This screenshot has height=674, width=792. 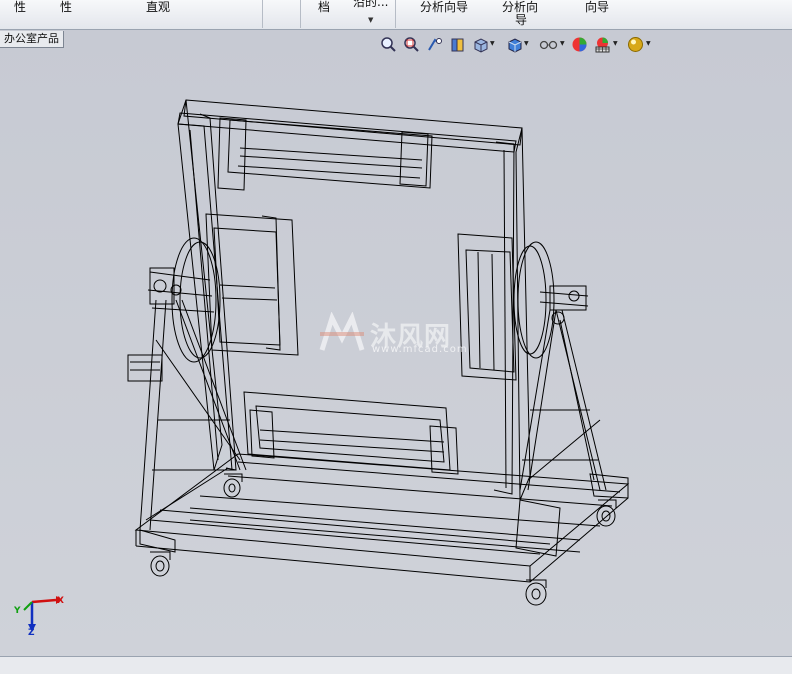 I want to click on caster-wheels, so click(x=383, y=539).